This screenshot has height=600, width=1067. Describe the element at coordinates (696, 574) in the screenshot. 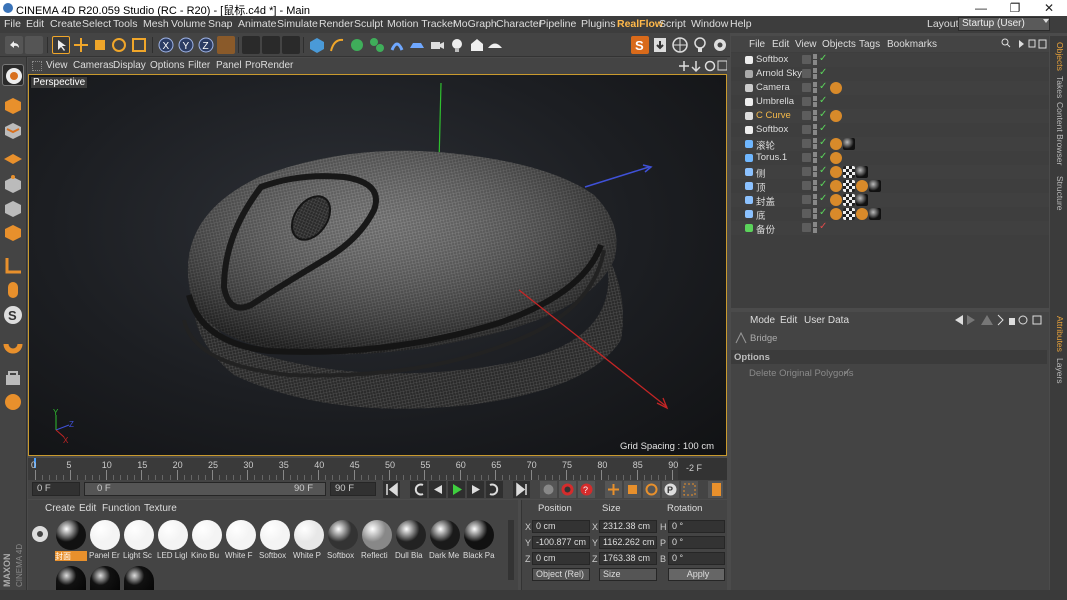

I see `apply-button: Apply` at that location.